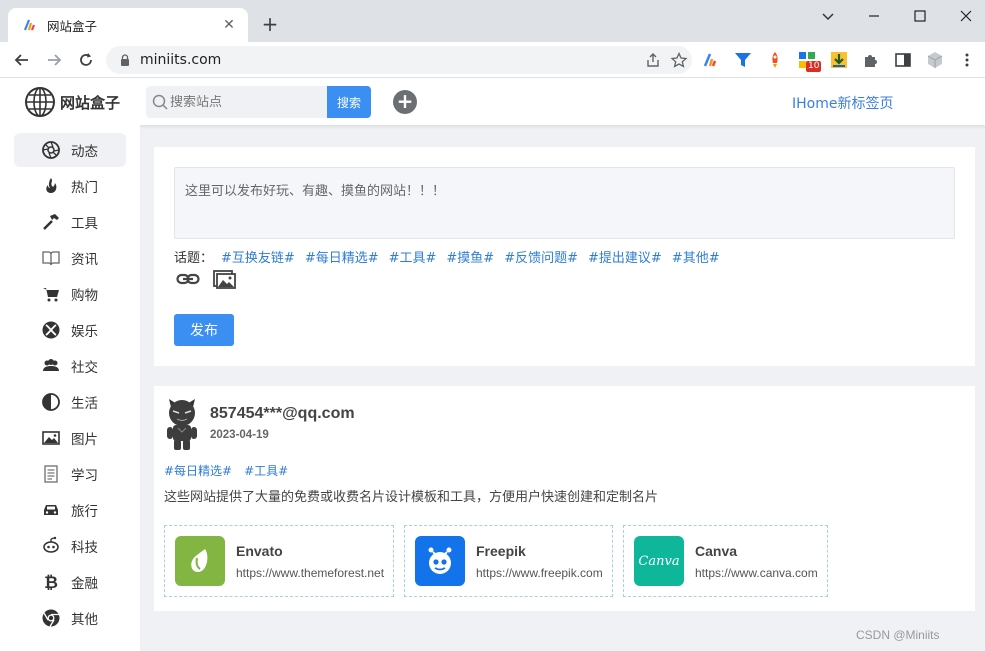 The image size is (985, 651). What do you see at coordinates (51, 330) in the screenshot?
I see `xbox-icon` at bounding box center [51, 330].